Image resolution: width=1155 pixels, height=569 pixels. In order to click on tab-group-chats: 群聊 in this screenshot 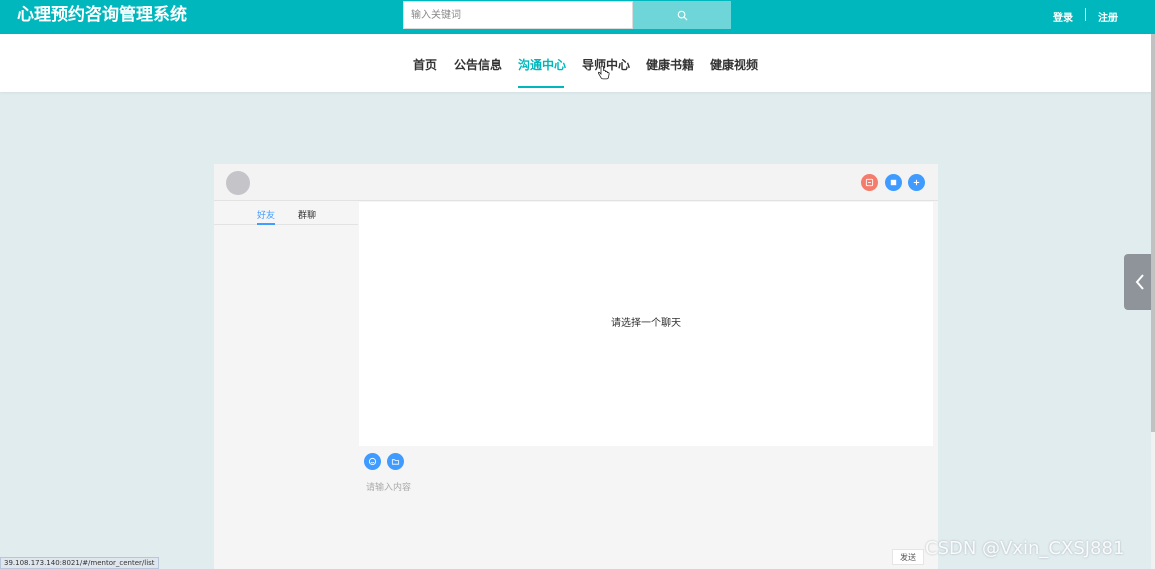, I will do `click(307, 214)`.